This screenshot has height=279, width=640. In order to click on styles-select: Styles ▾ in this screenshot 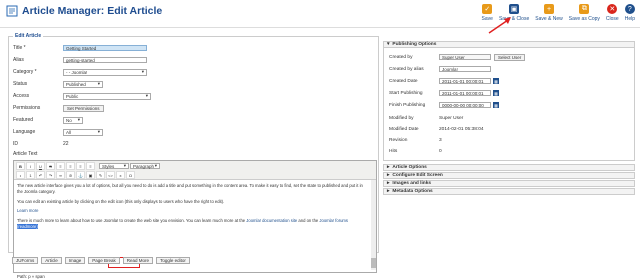, I will do `click(114, 166)`.